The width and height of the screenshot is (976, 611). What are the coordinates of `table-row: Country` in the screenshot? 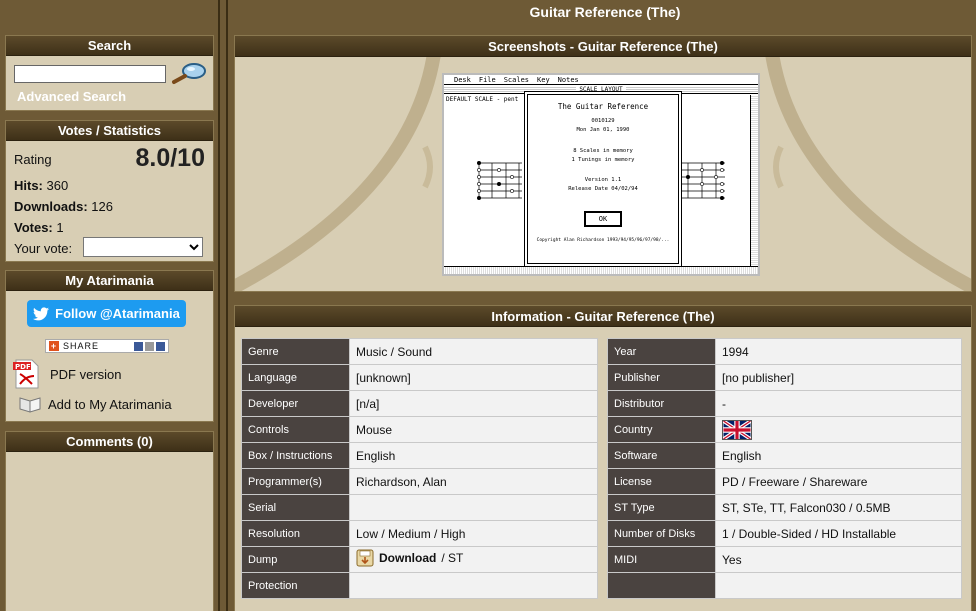 It's located at (784, 429).